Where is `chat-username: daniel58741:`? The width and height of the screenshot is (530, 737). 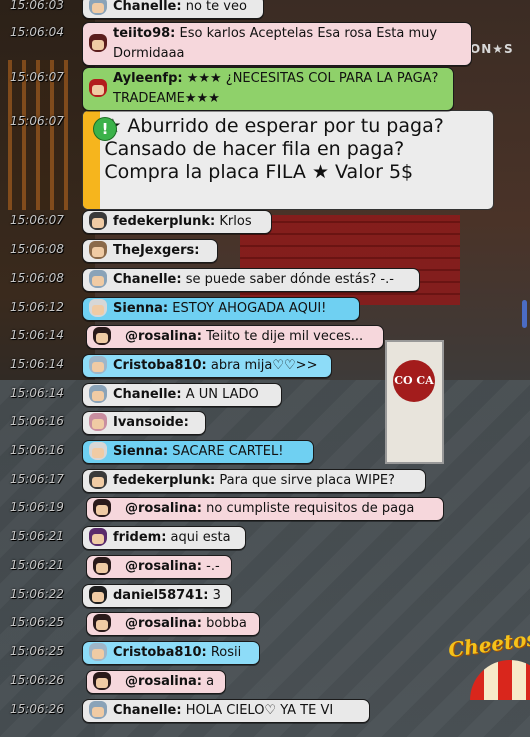 chat-username: daniel58741: is located at coordinates (161, 595).